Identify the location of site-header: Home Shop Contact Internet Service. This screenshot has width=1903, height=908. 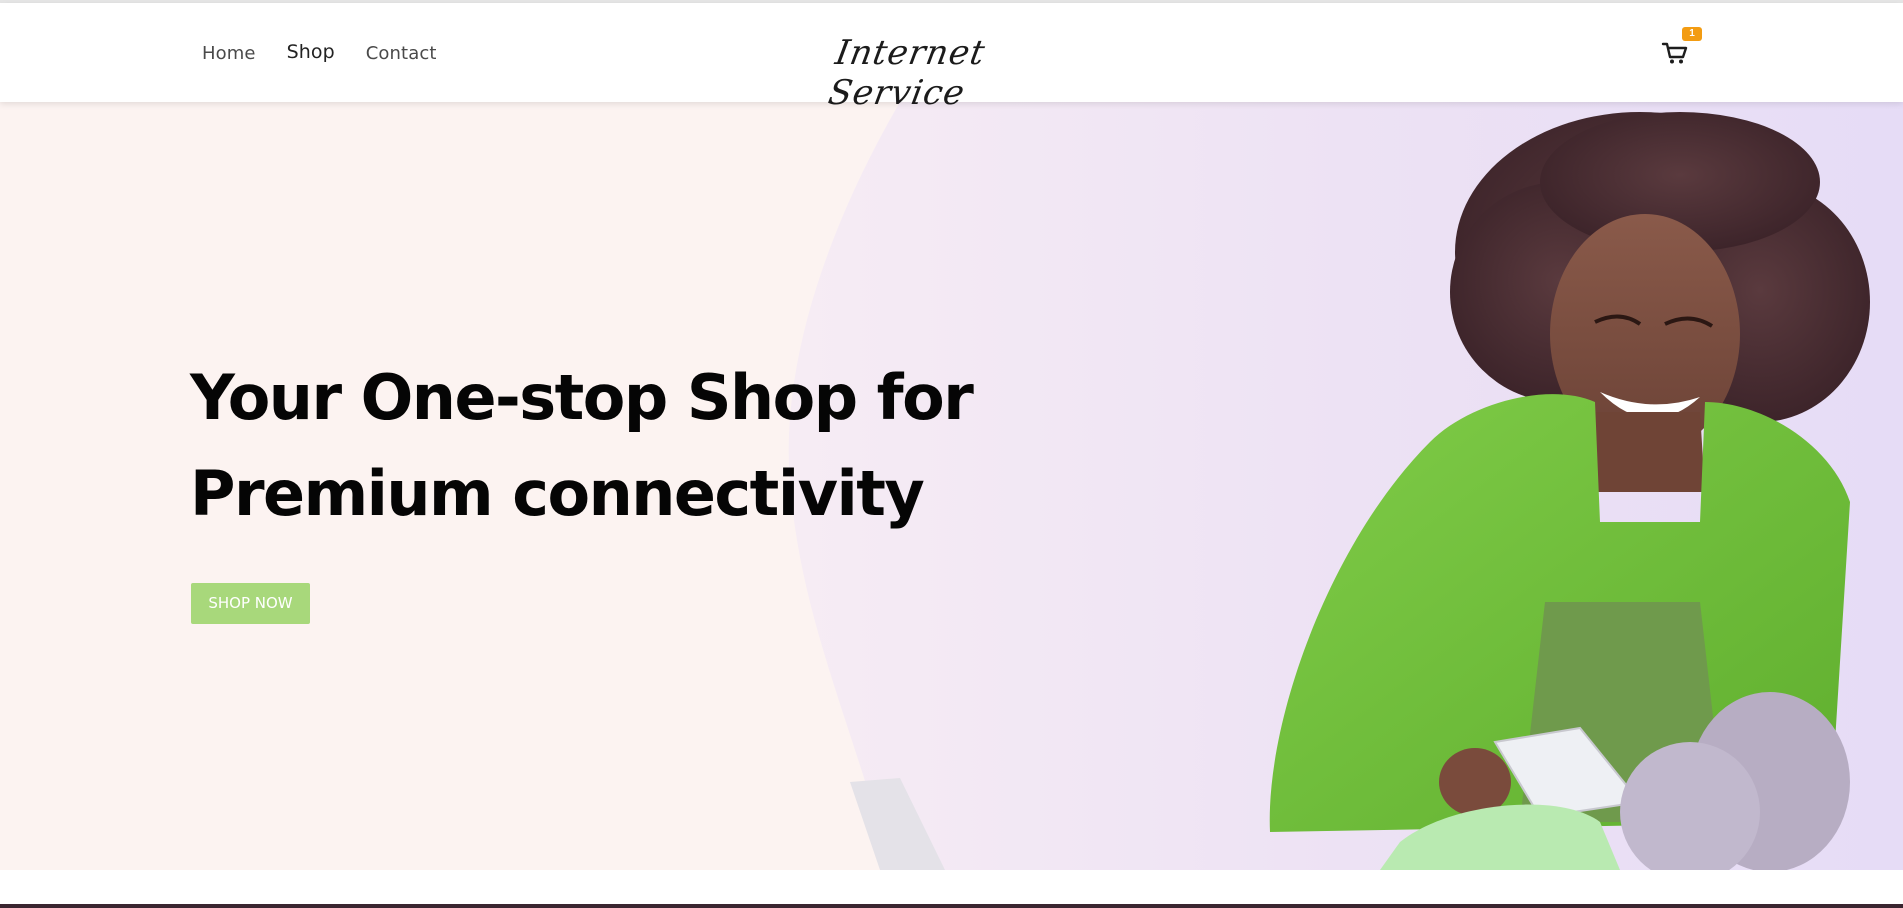
(951, 58).